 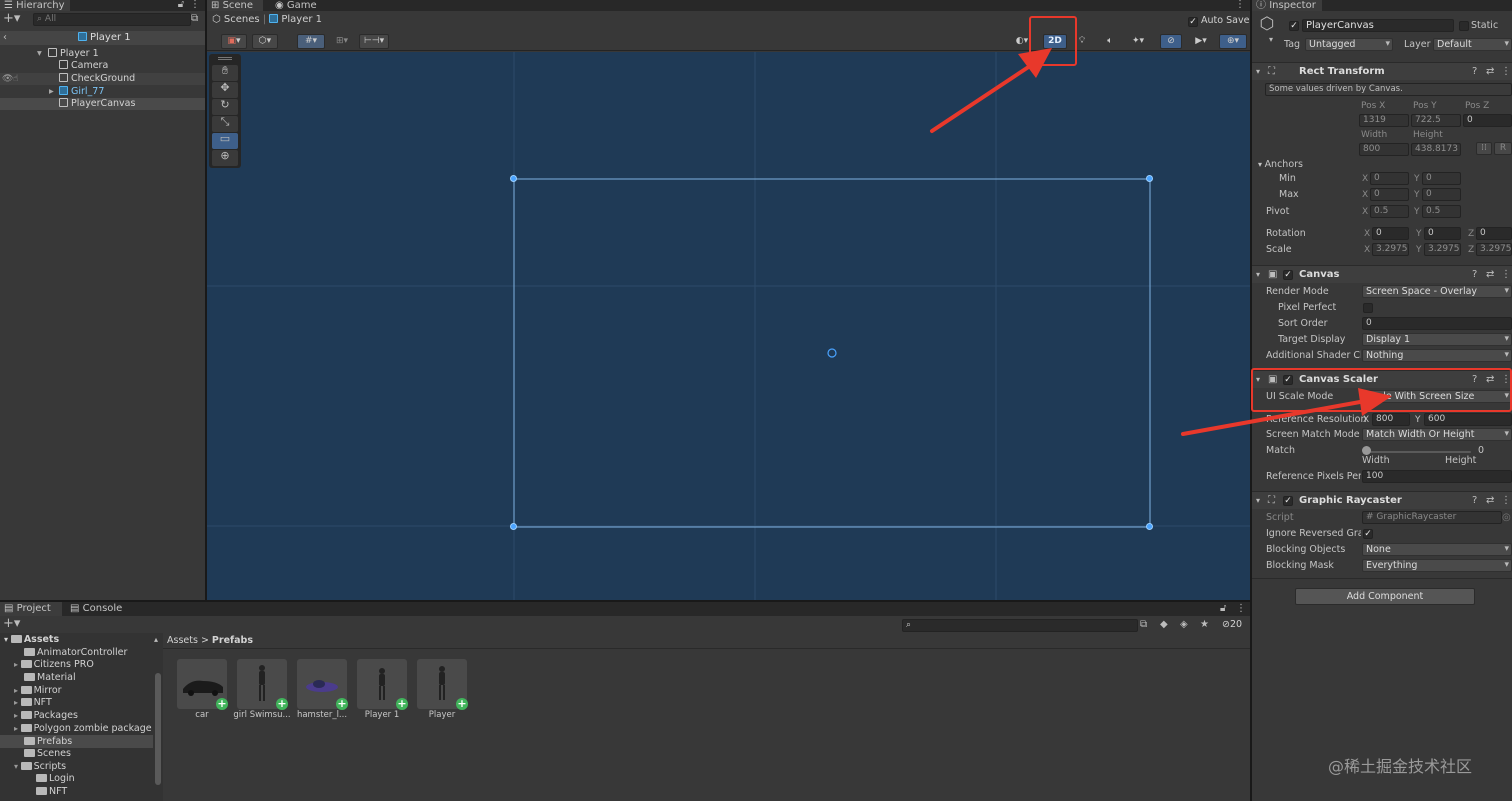 What do you see at coordinates (93, 754) in the screenshot?
I see `tree-item-scenes: Scenes` at bounding box center [93, 754].